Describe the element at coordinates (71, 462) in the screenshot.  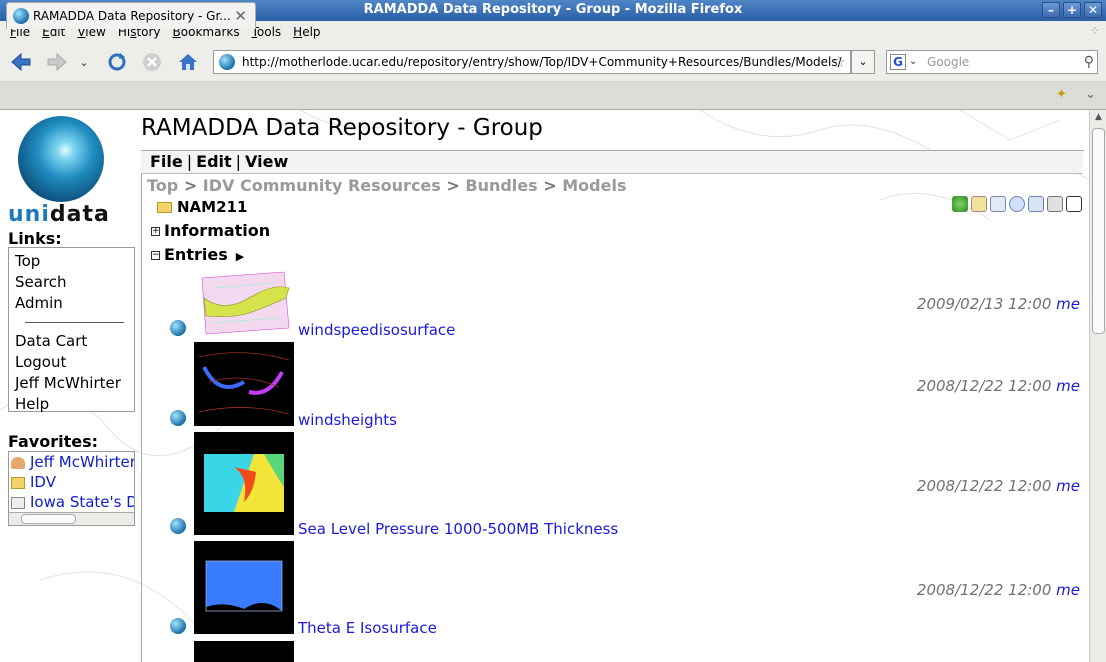
I see `favorite-item: Jeff McWhirter` at that location.